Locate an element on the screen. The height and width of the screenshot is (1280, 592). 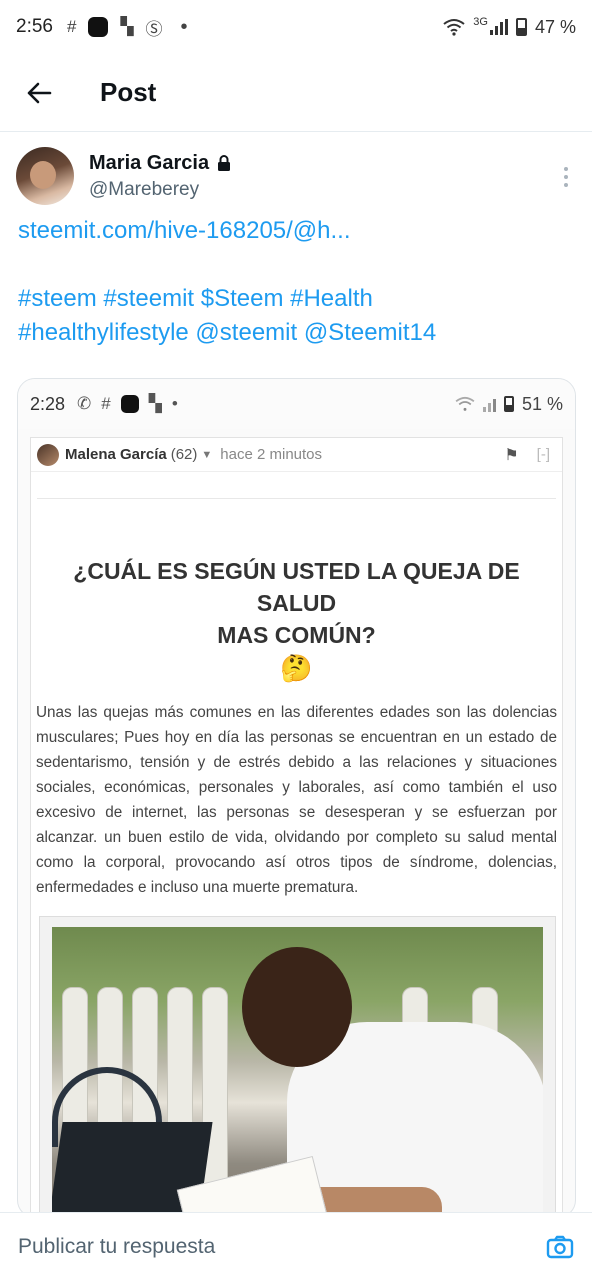
comment-title-line2: MAS COMÚN? is located at coordinates (296, 635).